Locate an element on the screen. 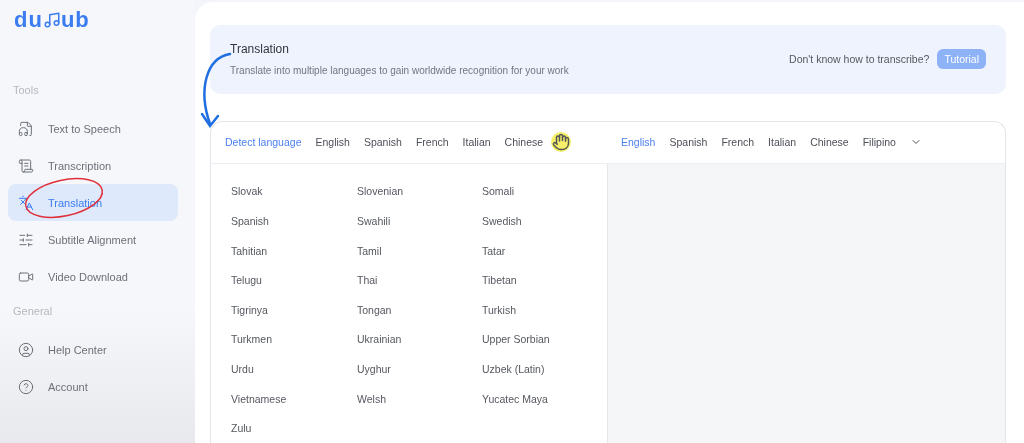 Image resolution: width=1024 pixels, height=443 pixels. banner-title: Translation is located at coordinates (260, 49).